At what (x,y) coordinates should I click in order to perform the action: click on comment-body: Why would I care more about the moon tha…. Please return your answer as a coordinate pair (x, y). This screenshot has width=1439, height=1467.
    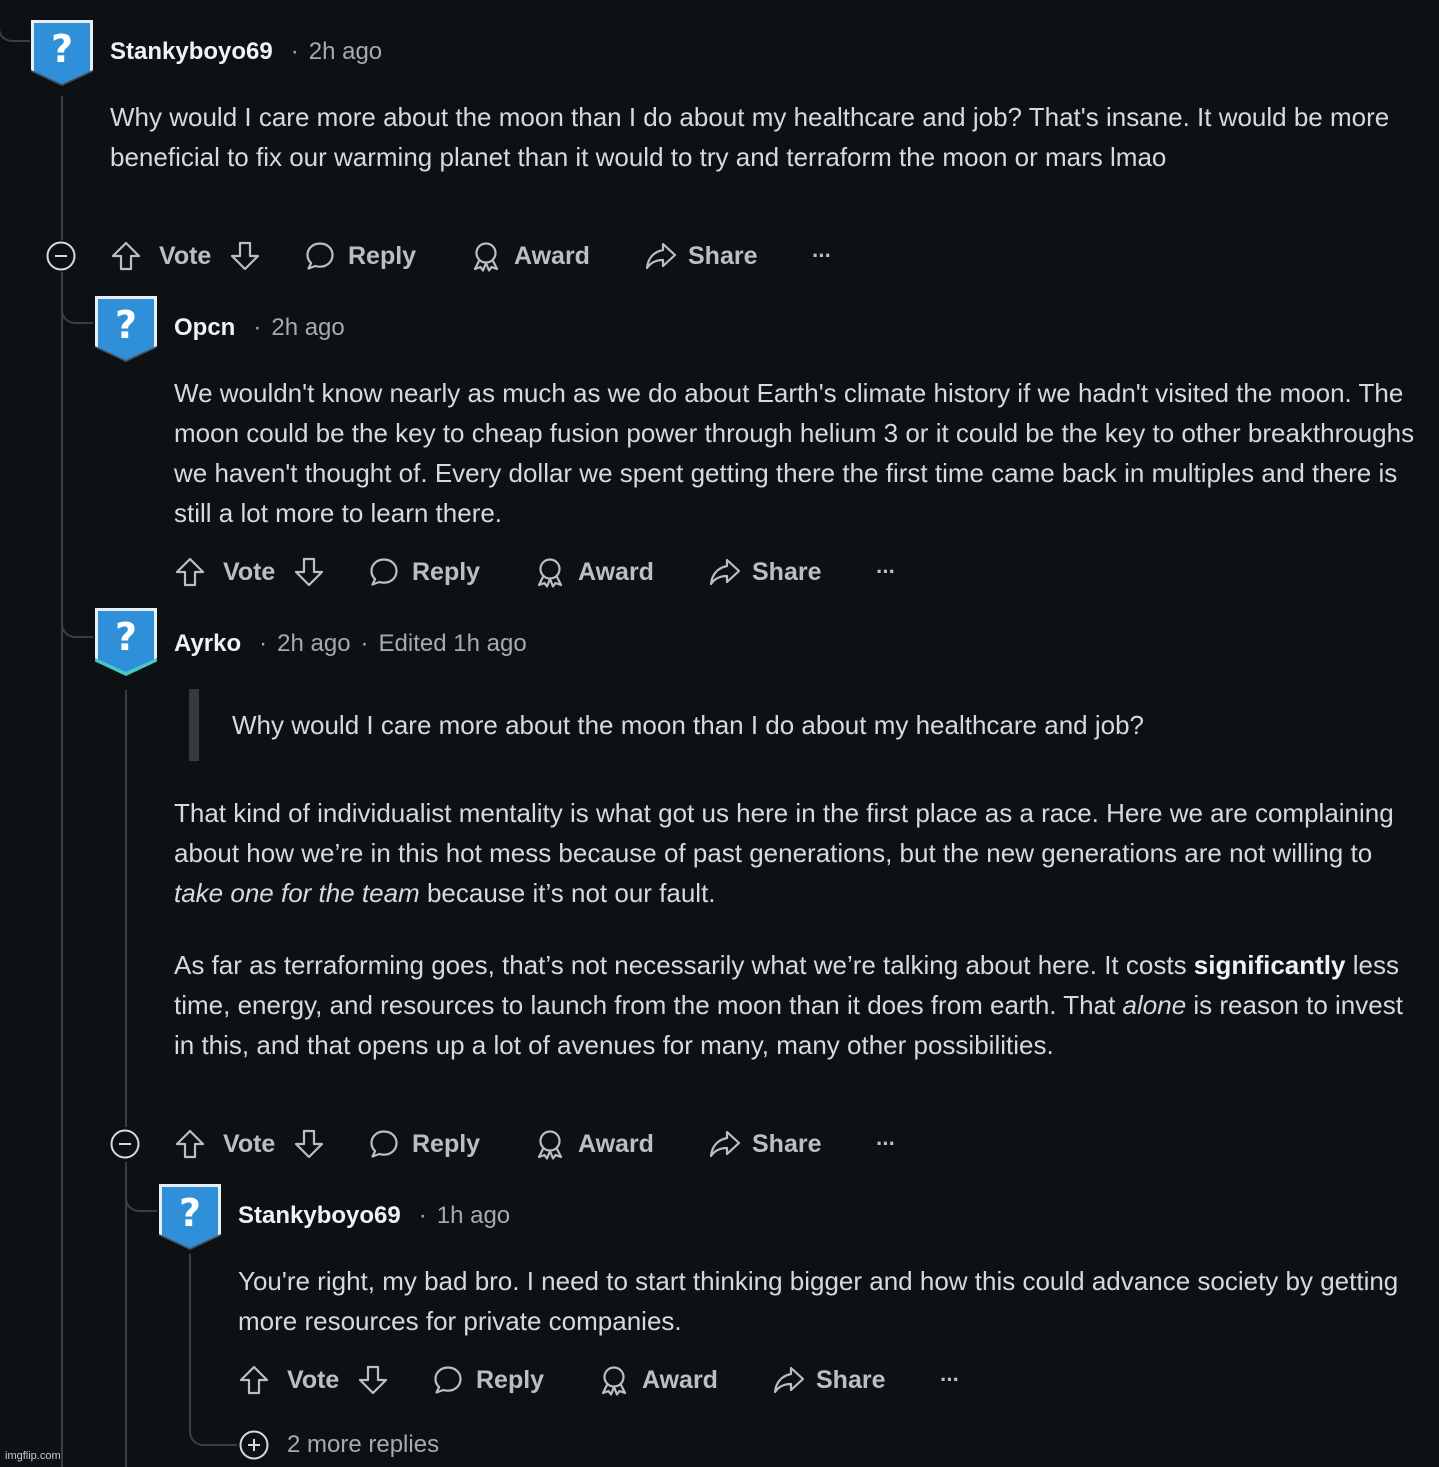
    Looking at the image, I should click on (760, 137).